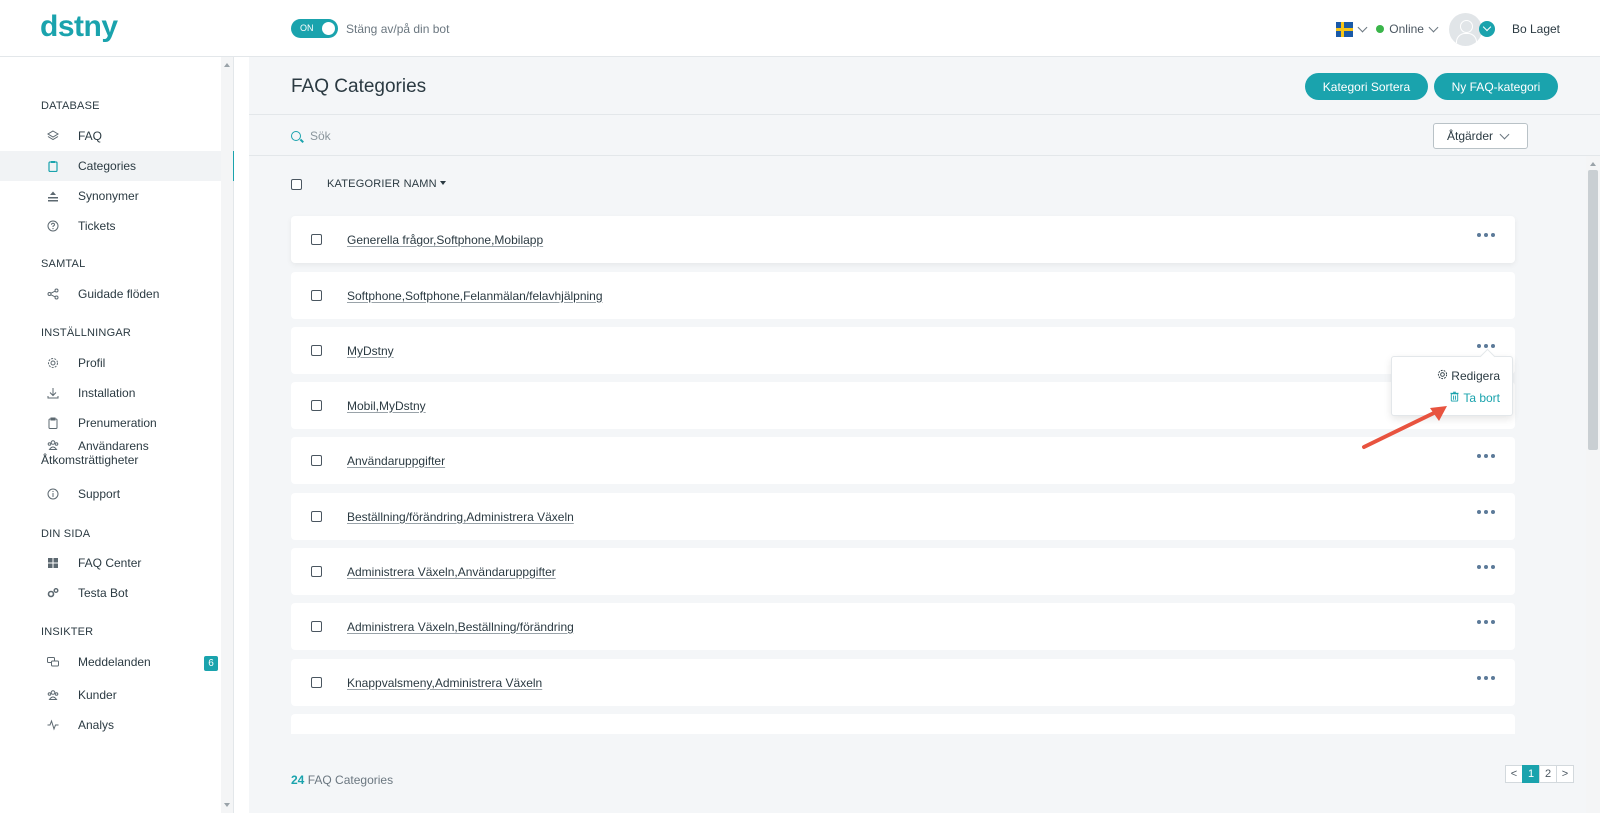  I want to click on sidebar-item-categories: Categories, so click(117, 166).